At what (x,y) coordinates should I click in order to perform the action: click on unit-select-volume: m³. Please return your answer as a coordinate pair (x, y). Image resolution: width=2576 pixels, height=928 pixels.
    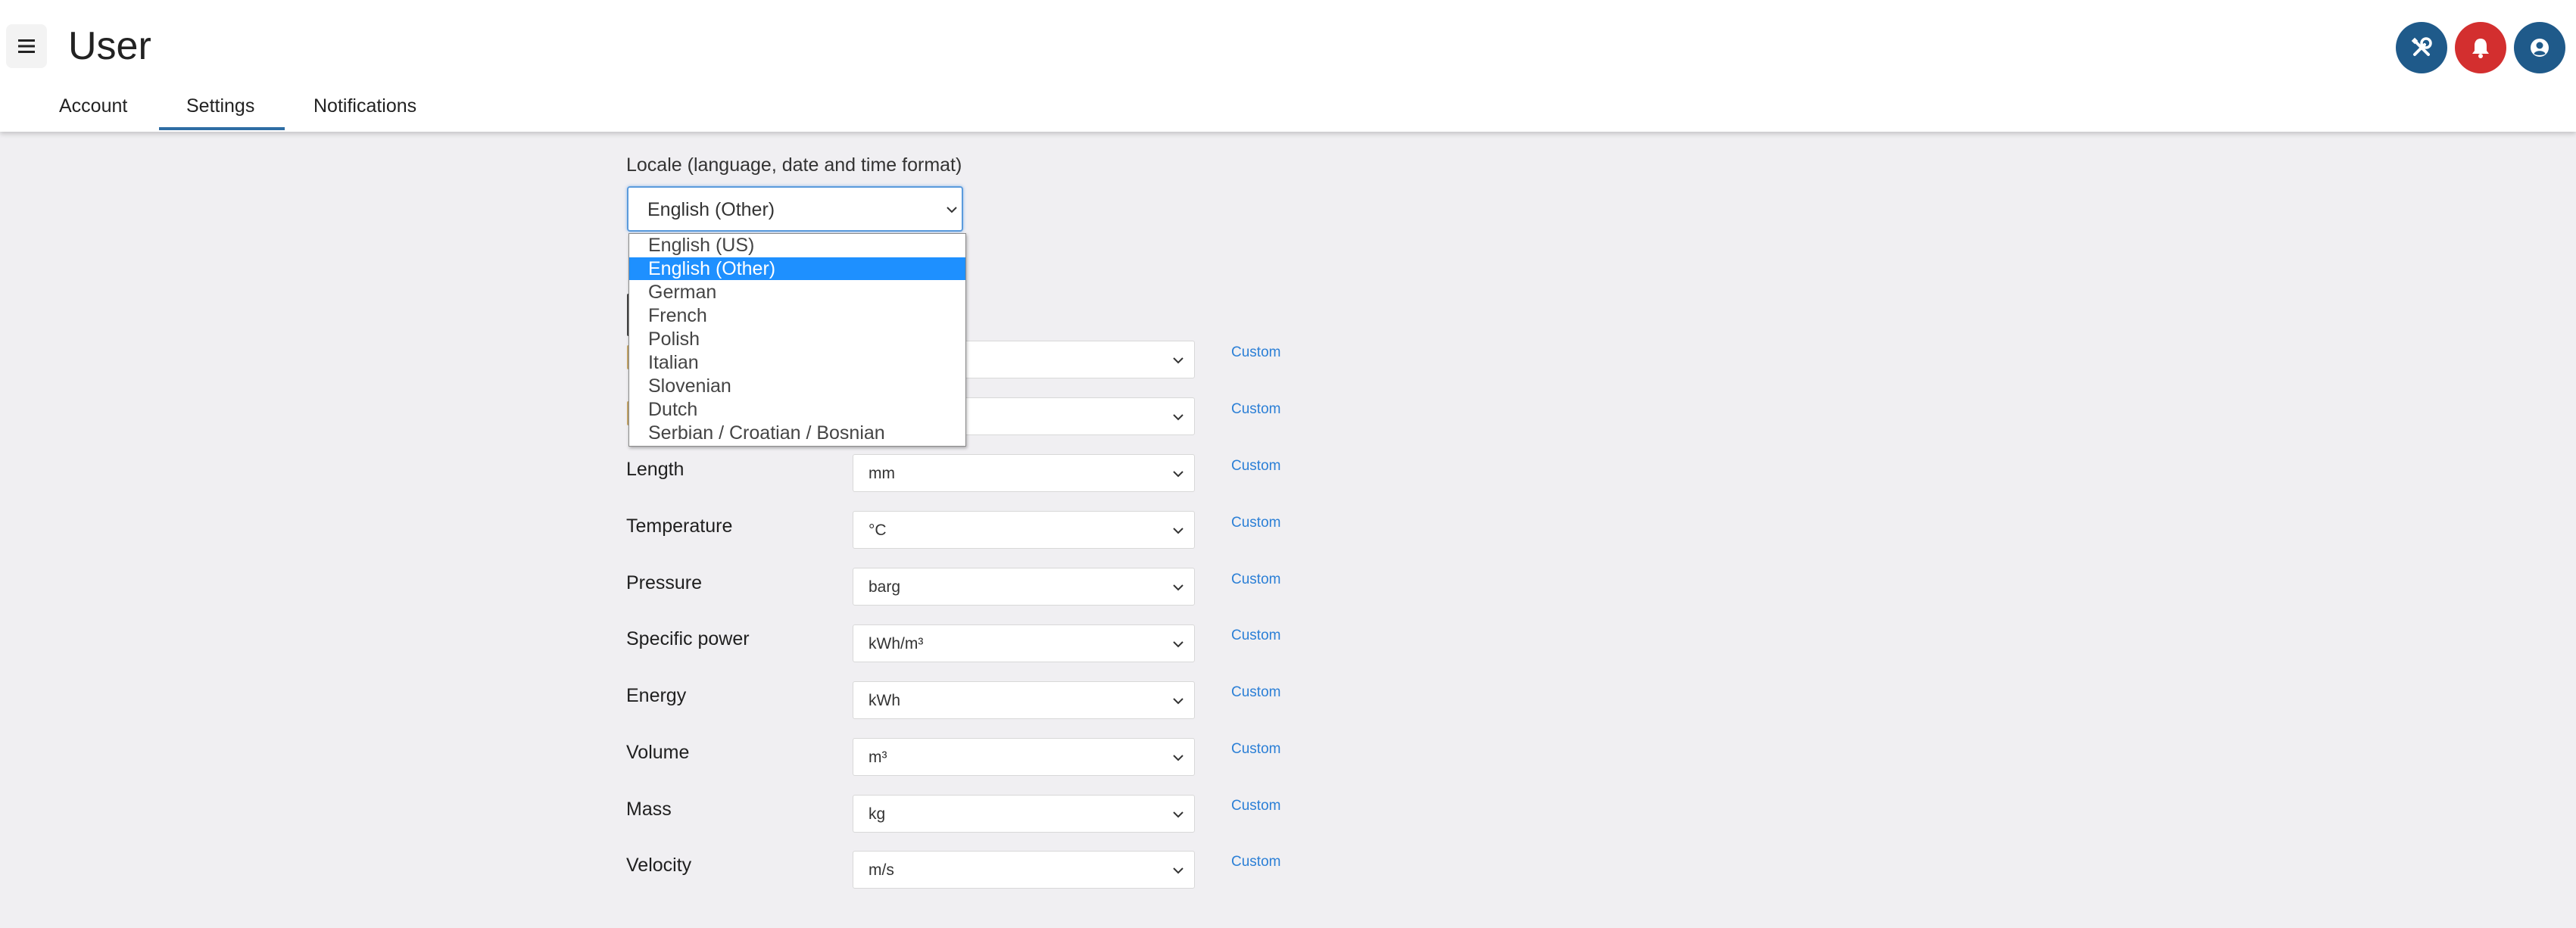
    Looking at the image, I should click on (1024, 757).